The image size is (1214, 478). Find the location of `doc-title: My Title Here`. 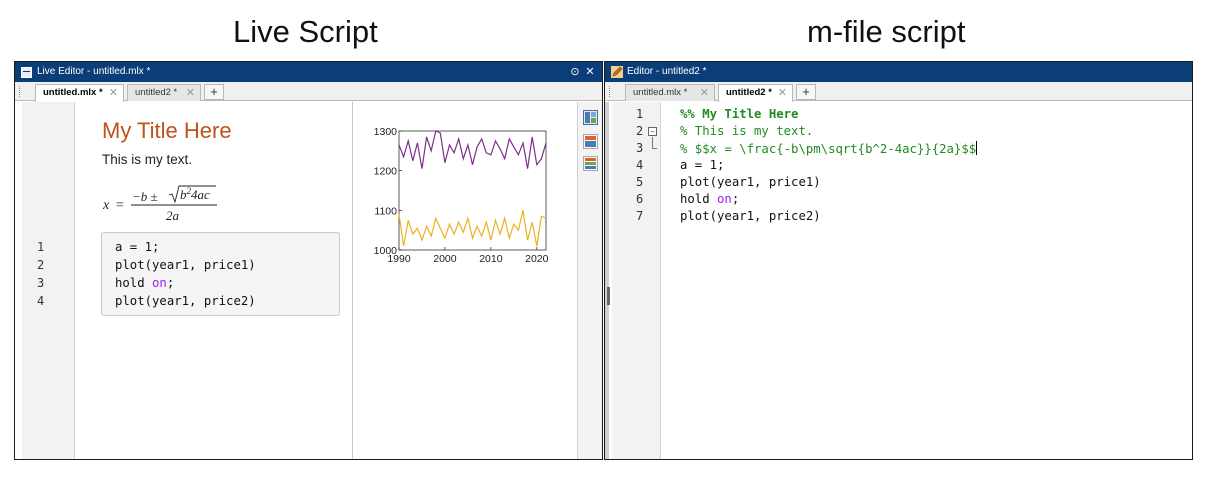

doc-title: My Title Here is located at coordinates (167, 131).